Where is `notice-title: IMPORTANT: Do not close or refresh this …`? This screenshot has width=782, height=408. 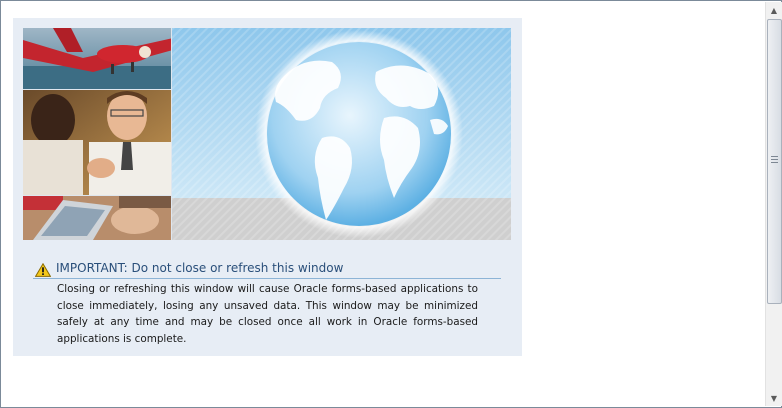
notice-title: IMPORTANT: Do not close or refresh this … is located at coordinates (200, 268).